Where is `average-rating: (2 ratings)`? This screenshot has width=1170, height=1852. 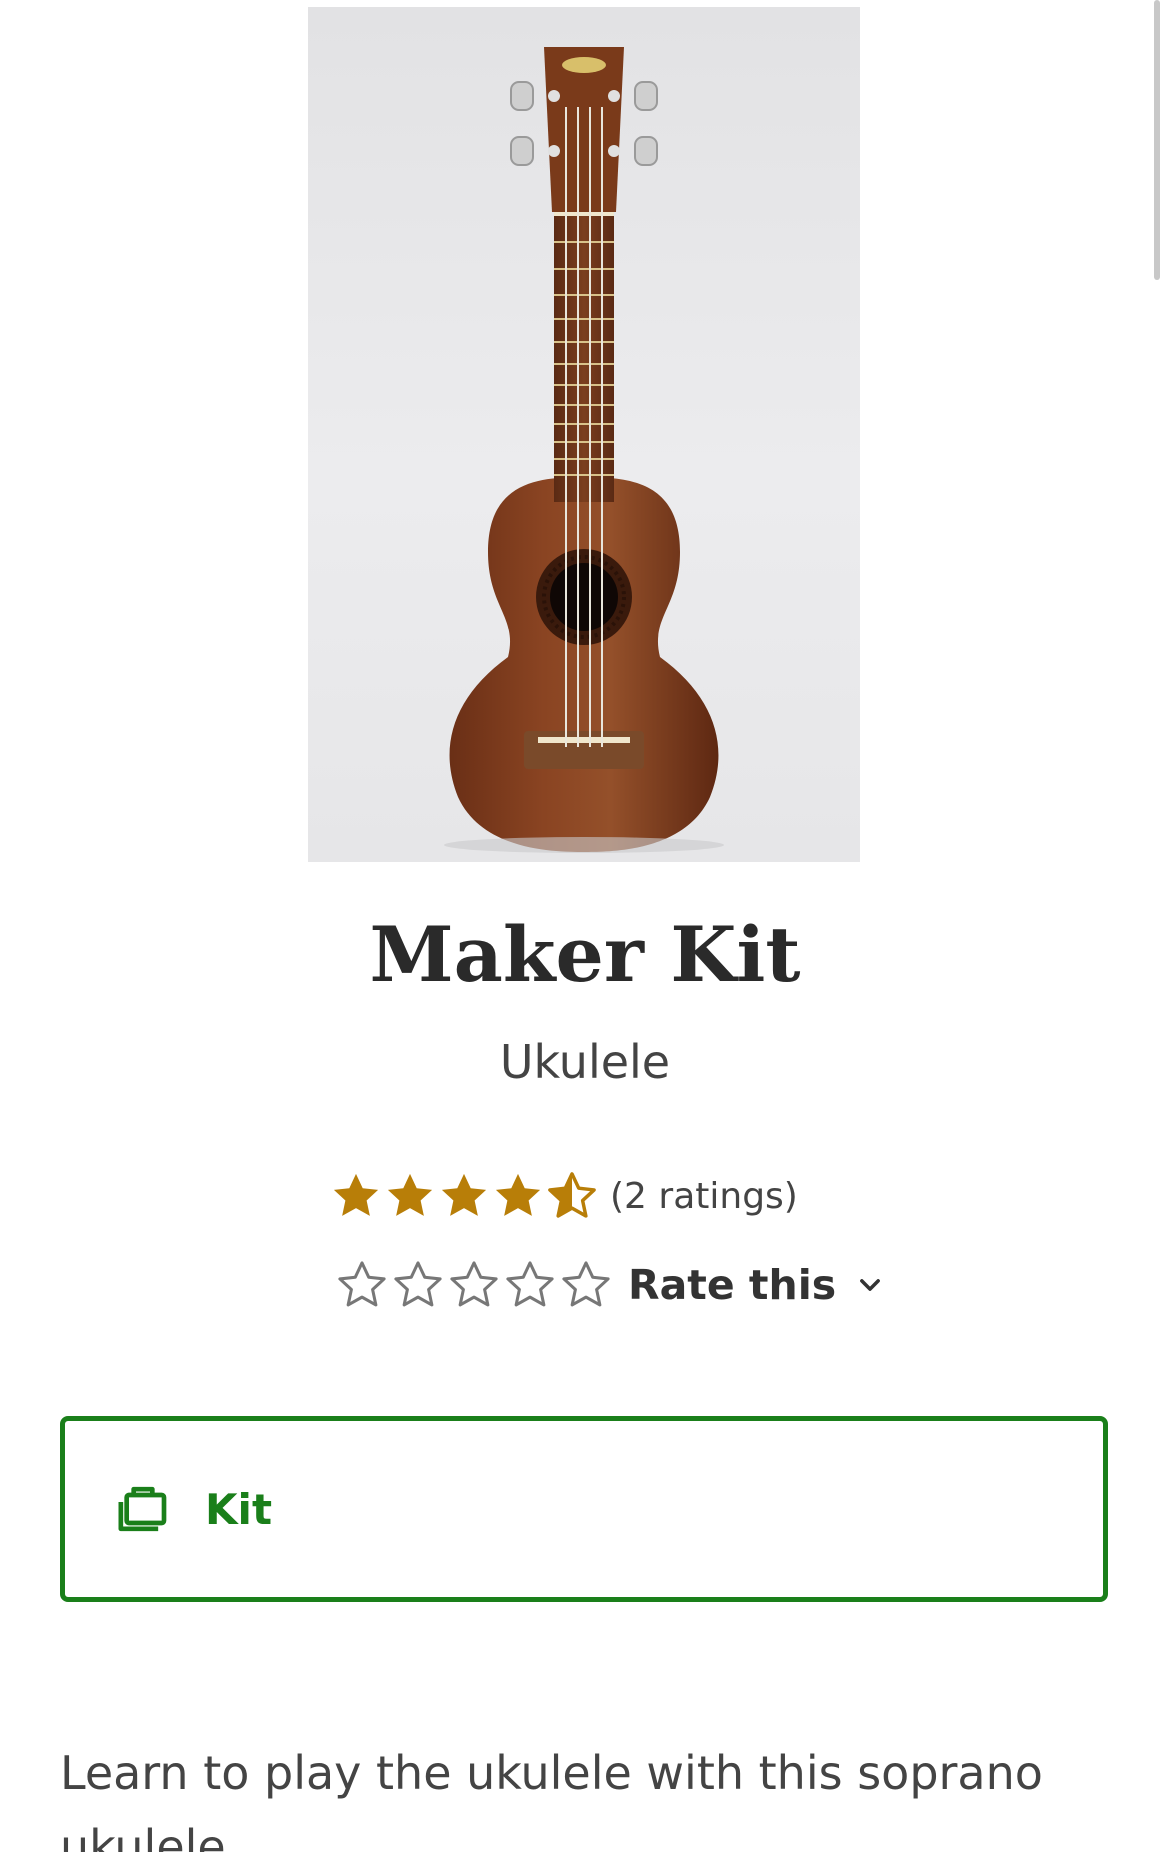 average-rating: (2 ratings) is located at coordinates (564, 1196).